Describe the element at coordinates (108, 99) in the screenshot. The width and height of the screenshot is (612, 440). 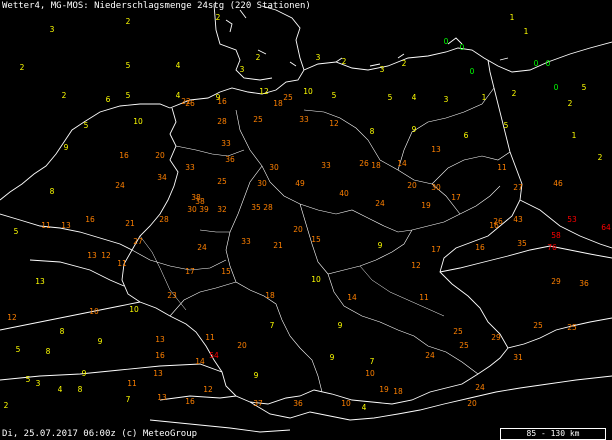
I see `station-value: 6` at that location.